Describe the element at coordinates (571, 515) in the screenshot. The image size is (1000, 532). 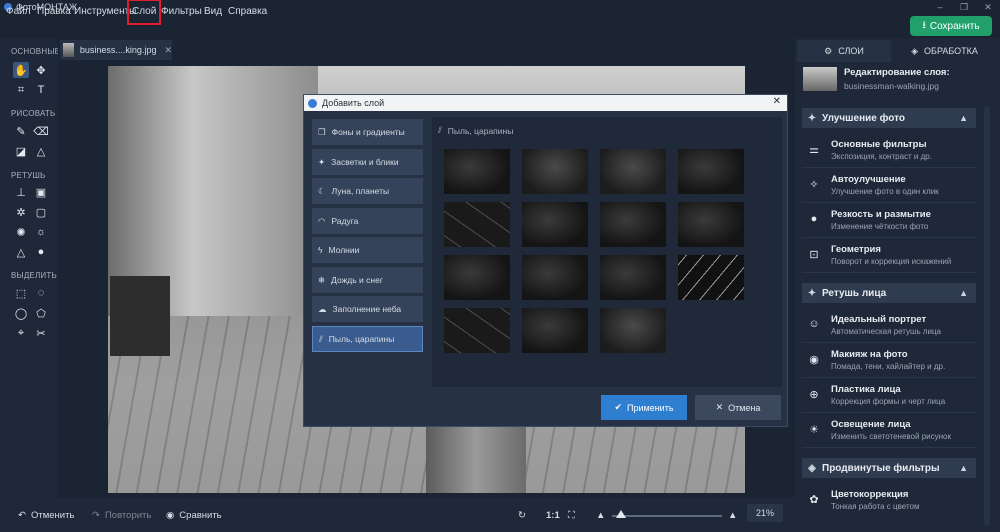
I see `fit-screen-button: ⛶` at that location.